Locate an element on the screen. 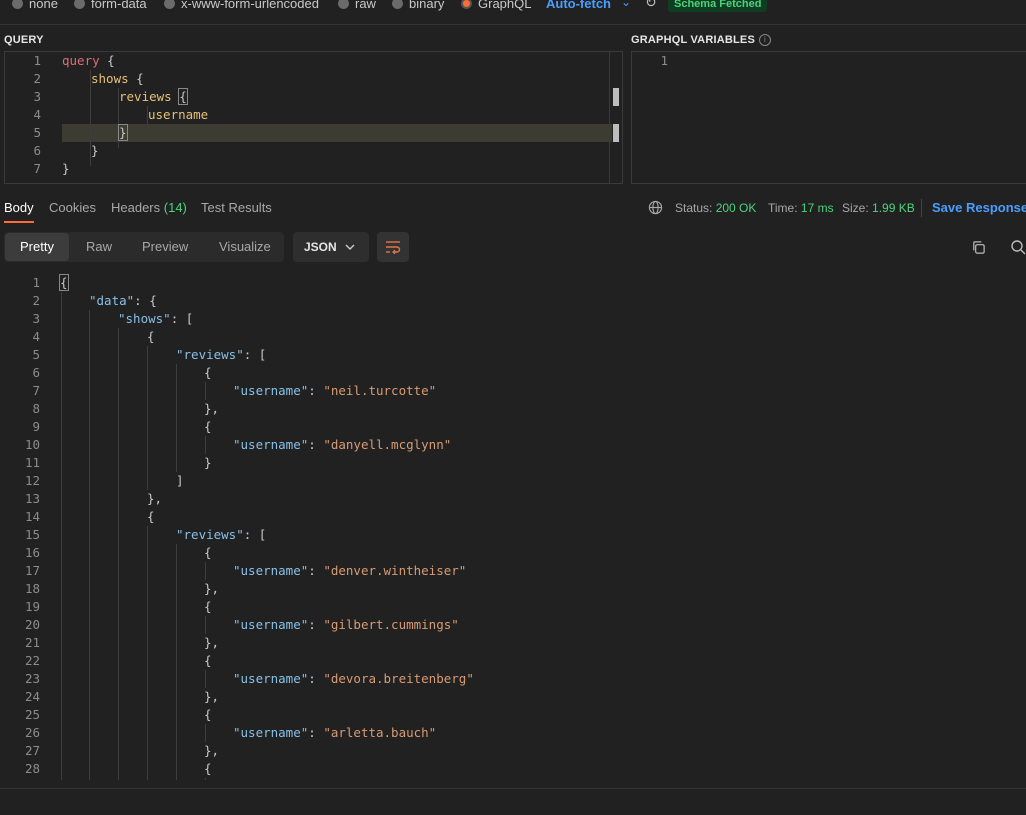 This screenshot has width=1026, height=815. radio-none: none is located at coordinates (35, 5).